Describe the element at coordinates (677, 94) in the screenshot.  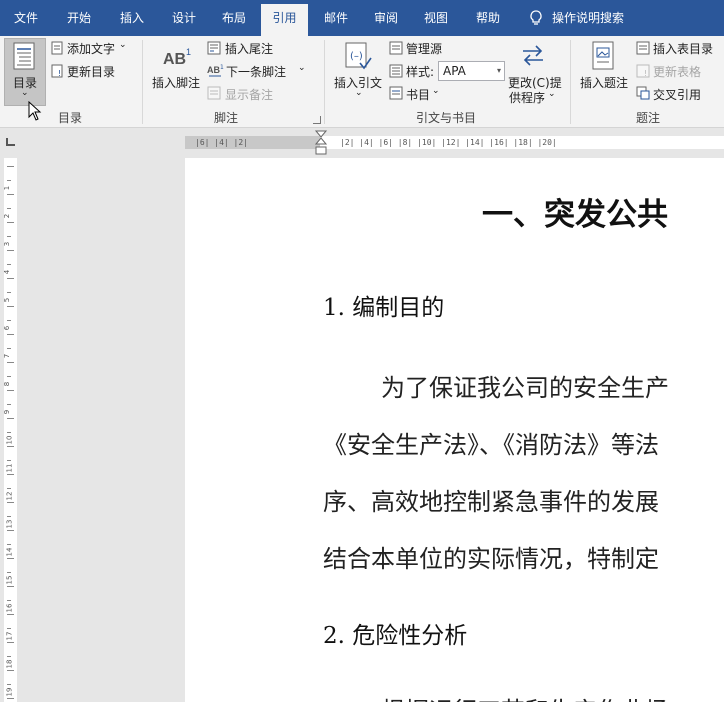
I see `cross-reference-button: 交叉引用` at that location.